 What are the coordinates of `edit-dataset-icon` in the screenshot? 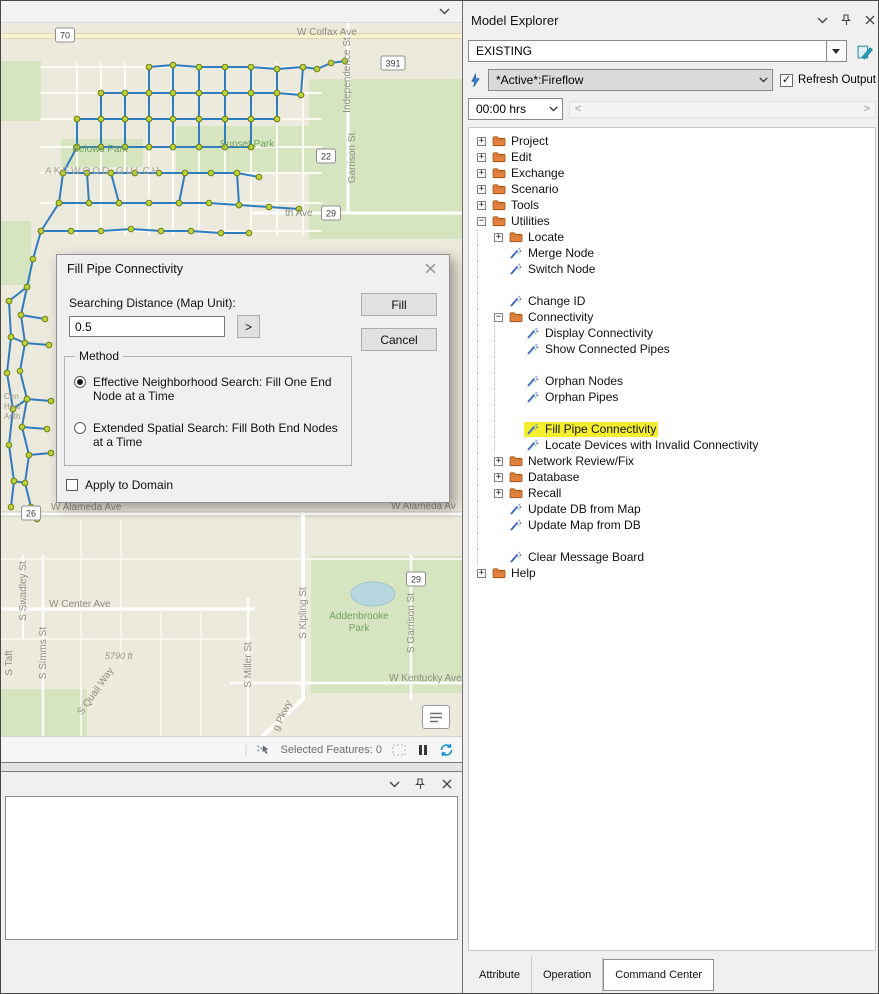 It's located at (866, 51).